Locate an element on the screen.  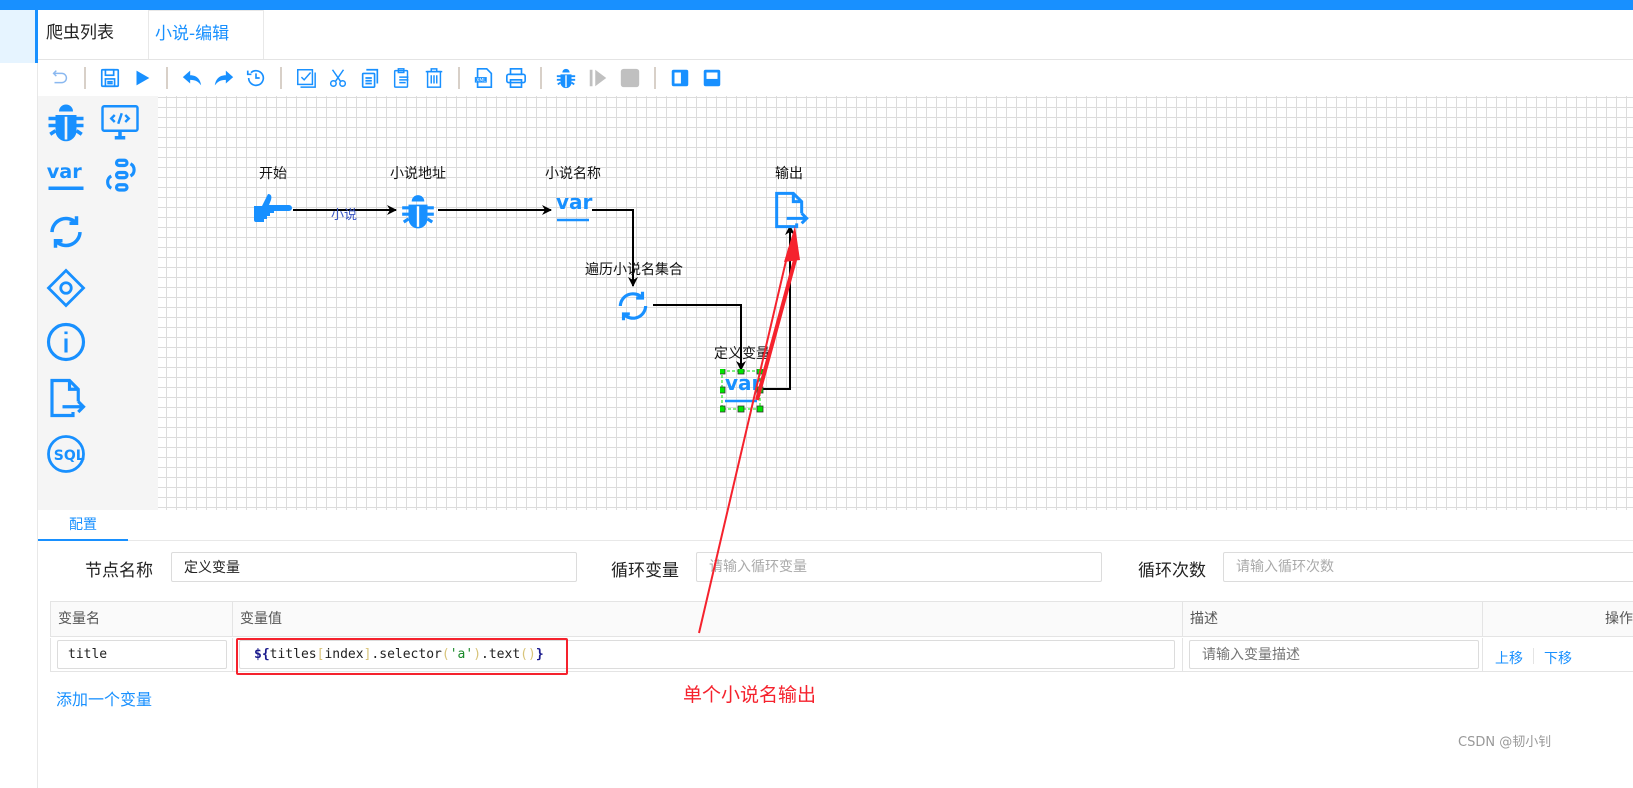
forward-icon is located at coordinates (224, 78).